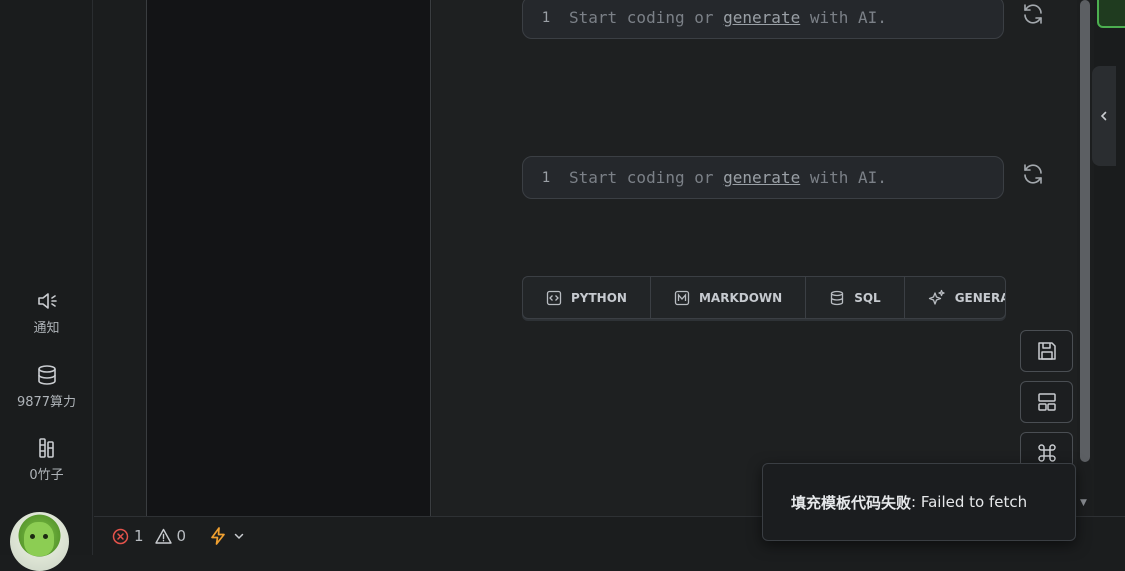  I want to click on sql-icon, so click(837, 297).